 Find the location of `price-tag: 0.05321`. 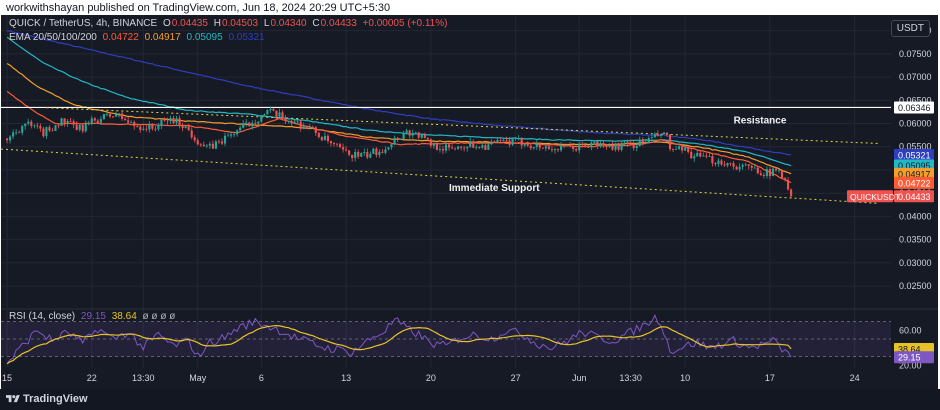

price-tag: 0.05321 is located at coordinates (914, 155).